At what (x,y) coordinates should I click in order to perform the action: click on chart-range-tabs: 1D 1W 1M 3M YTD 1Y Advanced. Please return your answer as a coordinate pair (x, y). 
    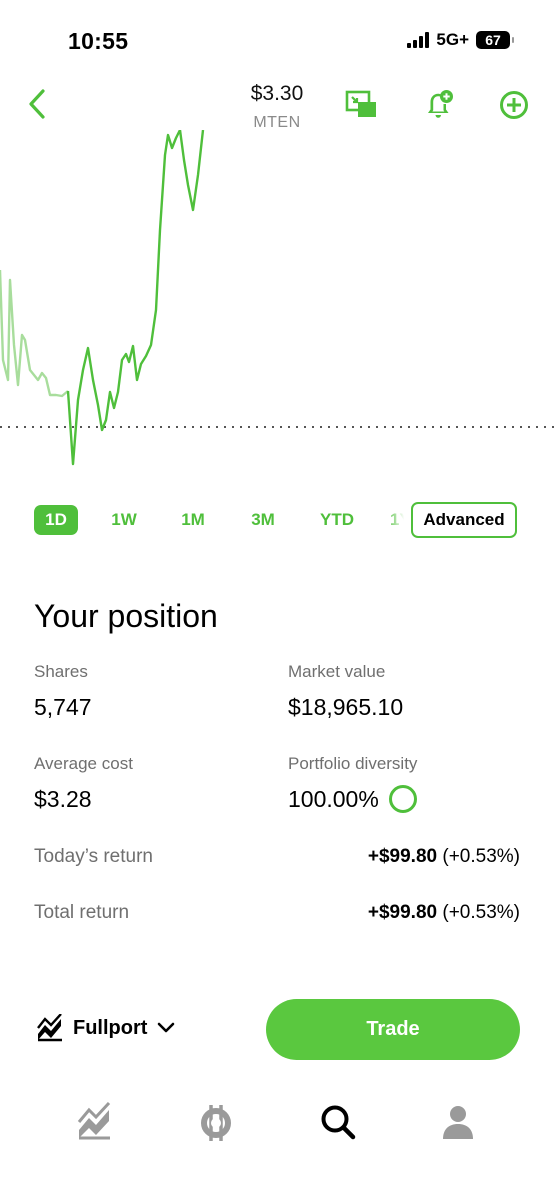
    Looking at the image, I should click on (279, 520).